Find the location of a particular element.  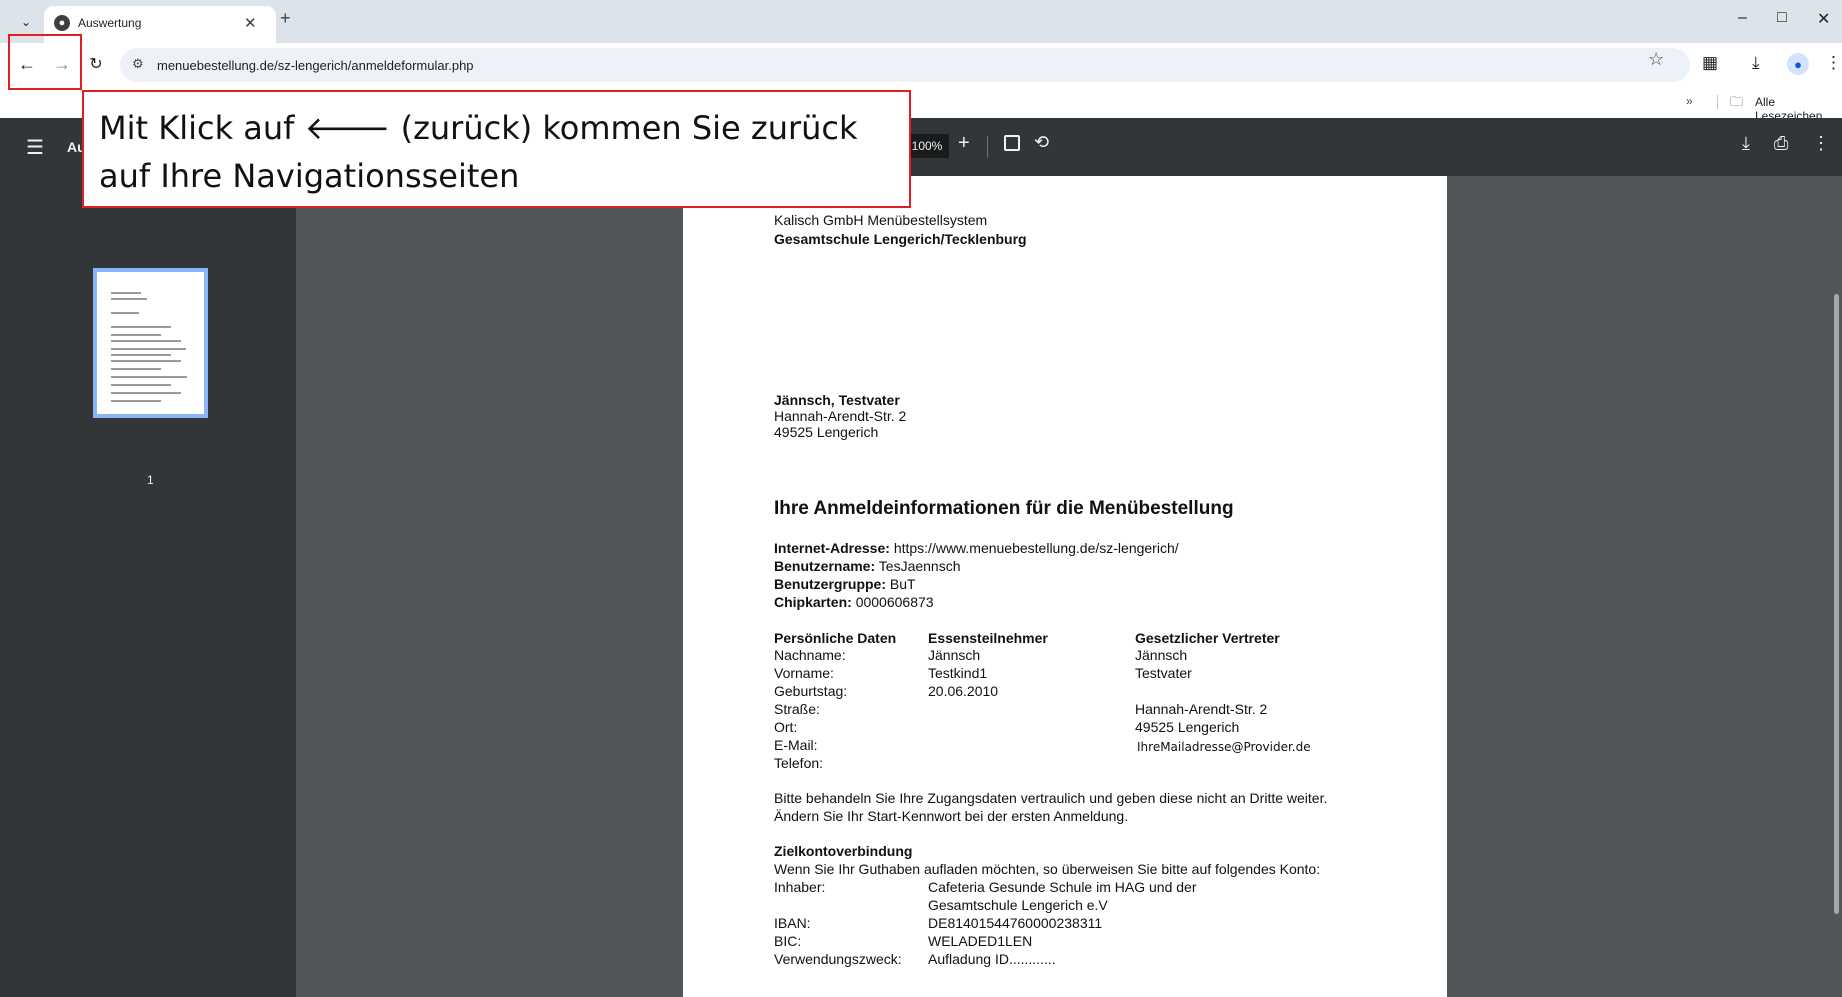

table-cell: Vorname: is located at coordinates (804, 673).